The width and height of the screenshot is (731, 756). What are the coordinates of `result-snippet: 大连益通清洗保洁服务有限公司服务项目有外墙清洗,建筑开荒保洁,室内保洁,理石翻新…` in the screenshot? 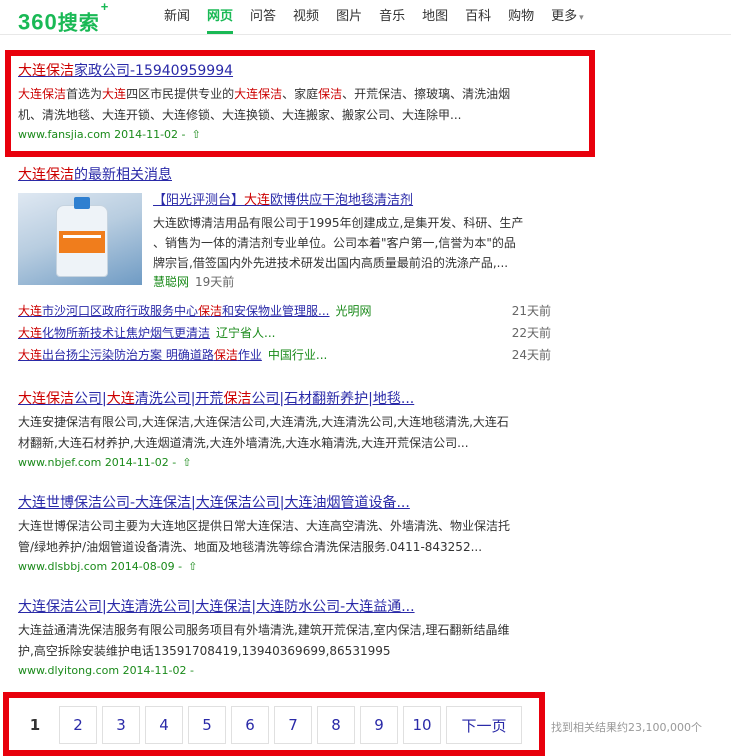 It's located at (264, 640).